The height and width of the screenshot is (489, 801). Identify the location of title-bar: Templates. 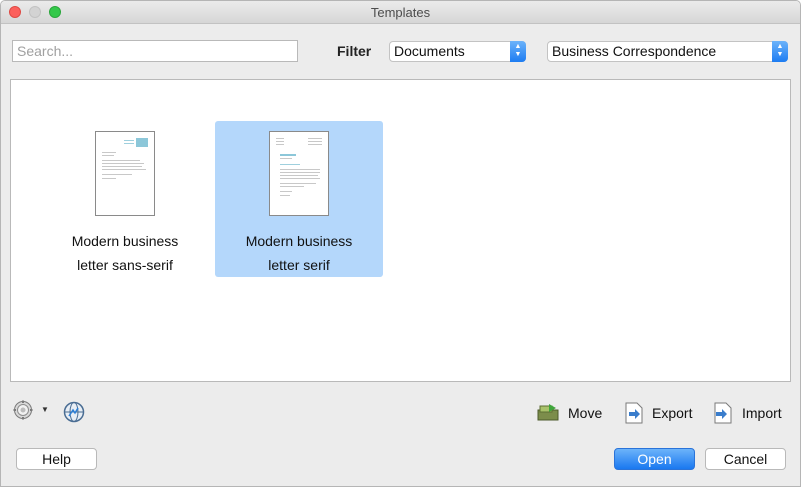
(400, 12).